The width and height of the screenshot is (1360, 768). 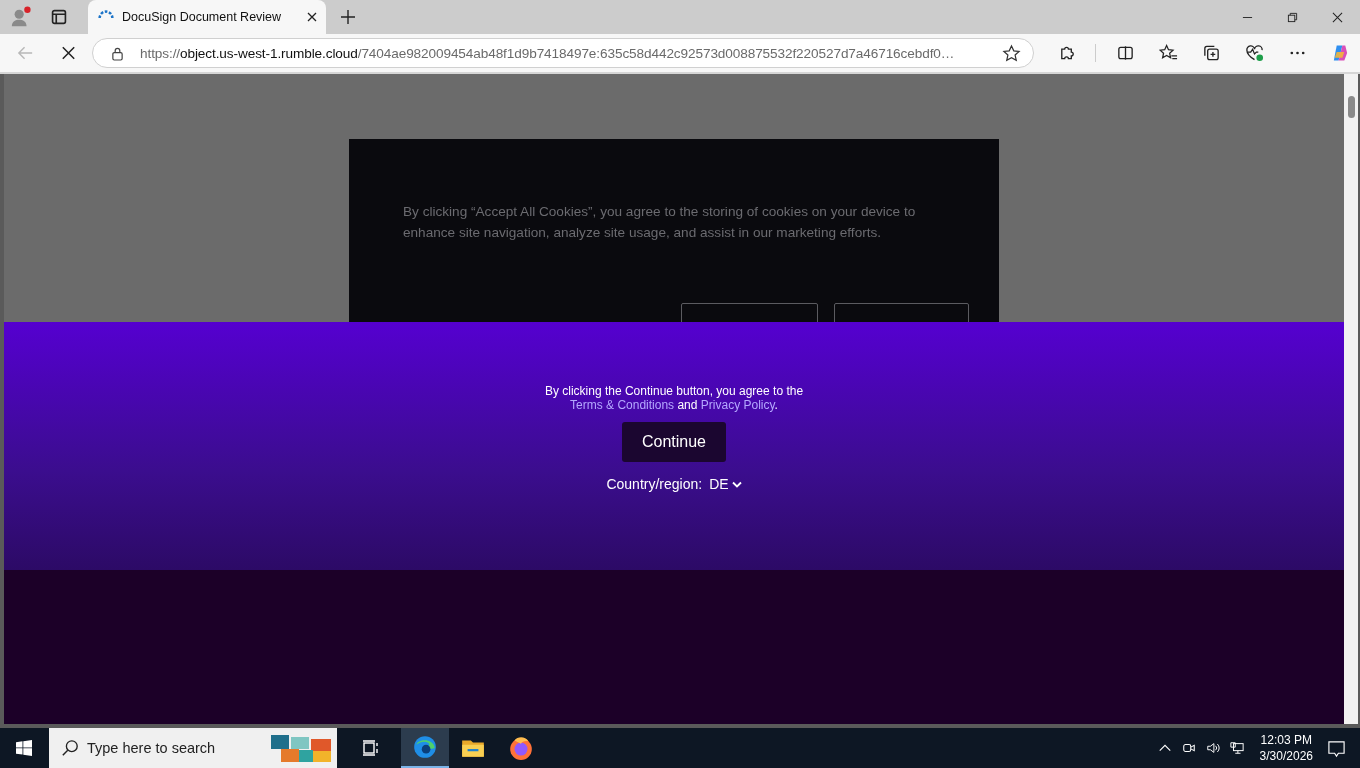 What do you see at coordinates (21, 17) in the screenshot?
I see `profile-icon` at bounding box center [21, 17].